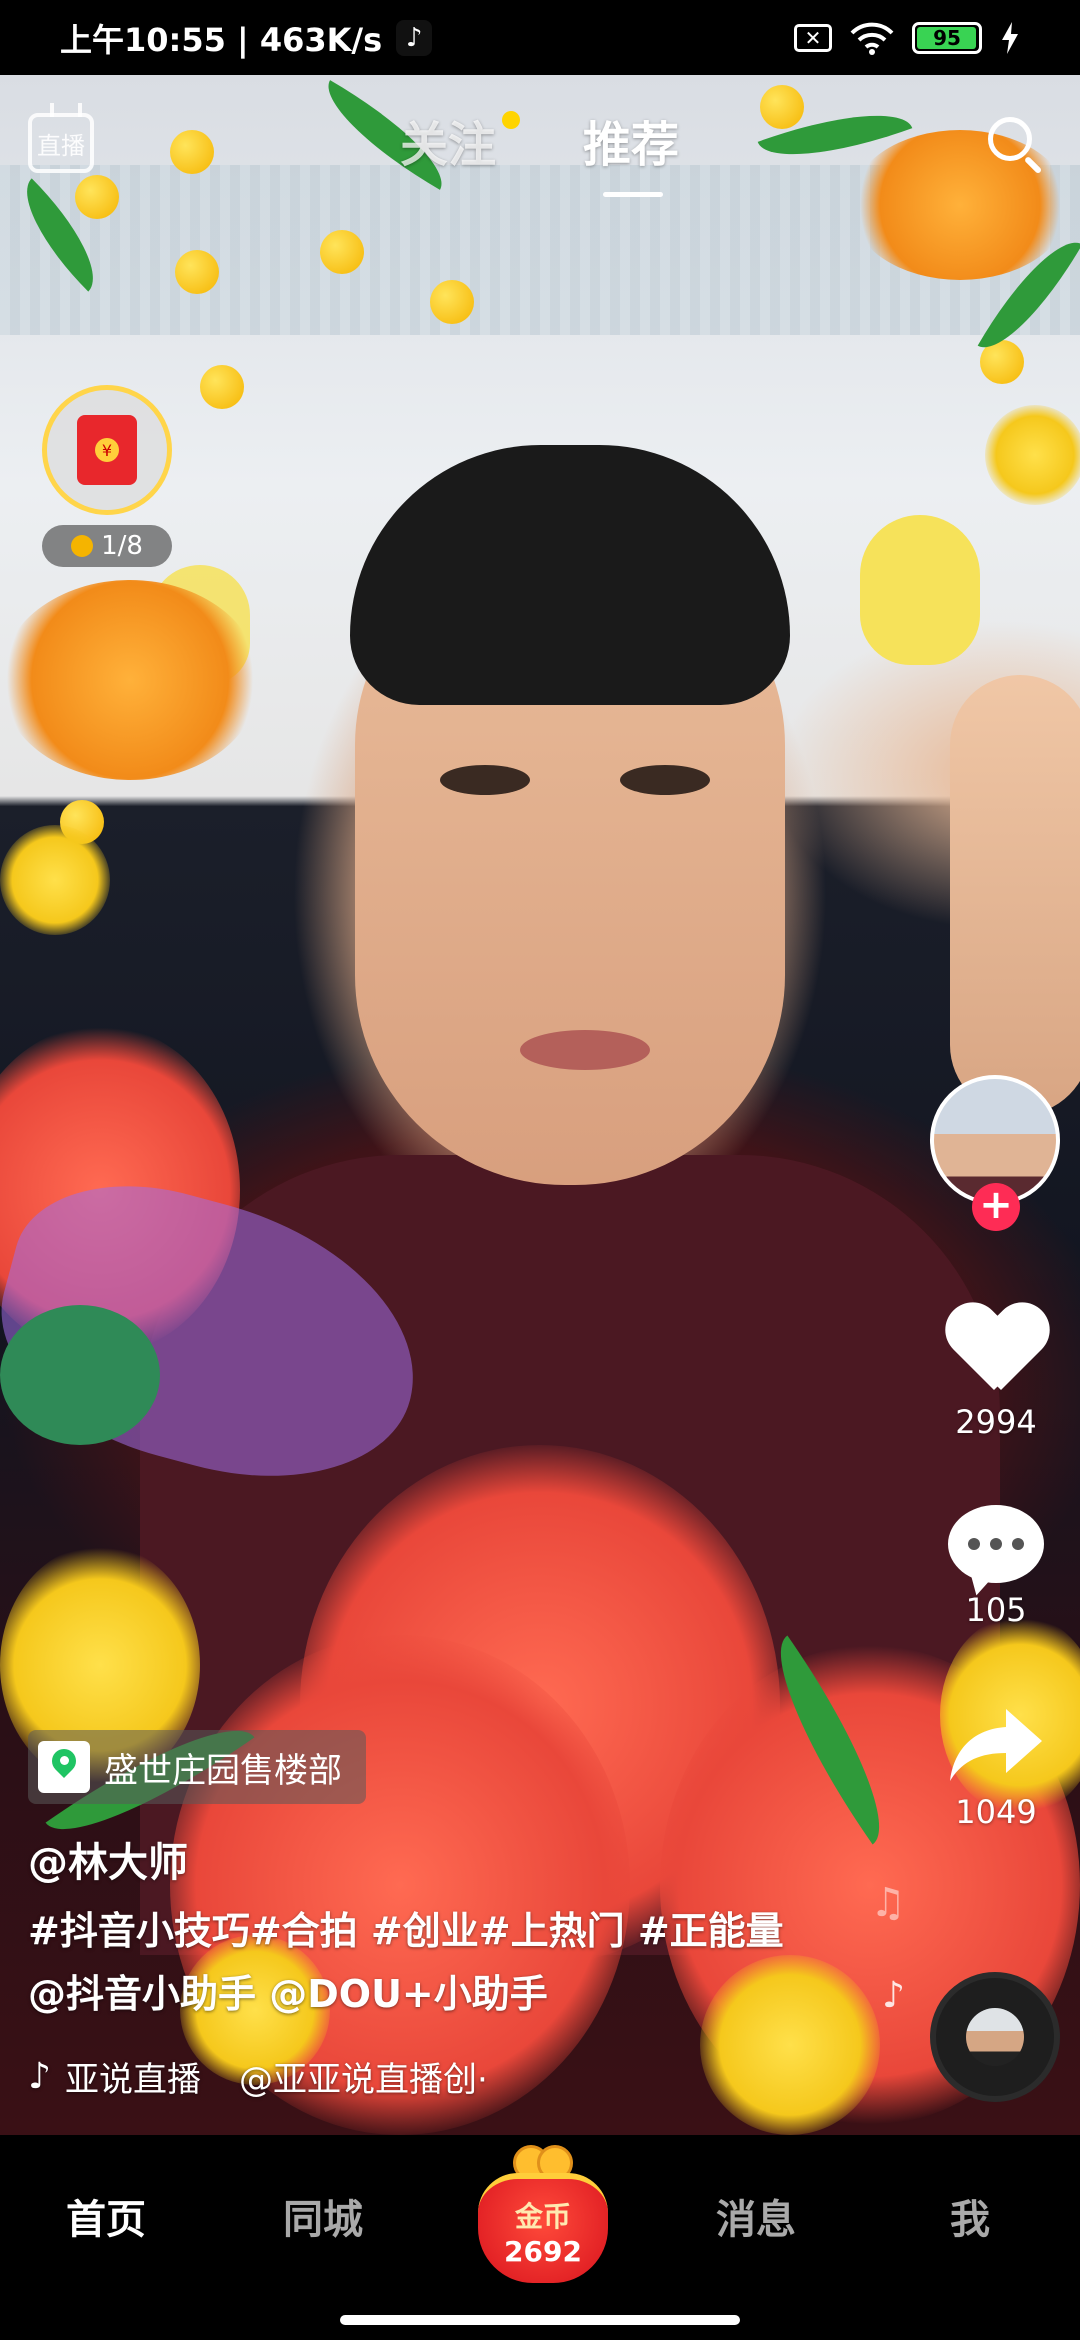 The height and width of the screenshot is (2340, 1080). I want to click on music-disc, so click(995, 2037).